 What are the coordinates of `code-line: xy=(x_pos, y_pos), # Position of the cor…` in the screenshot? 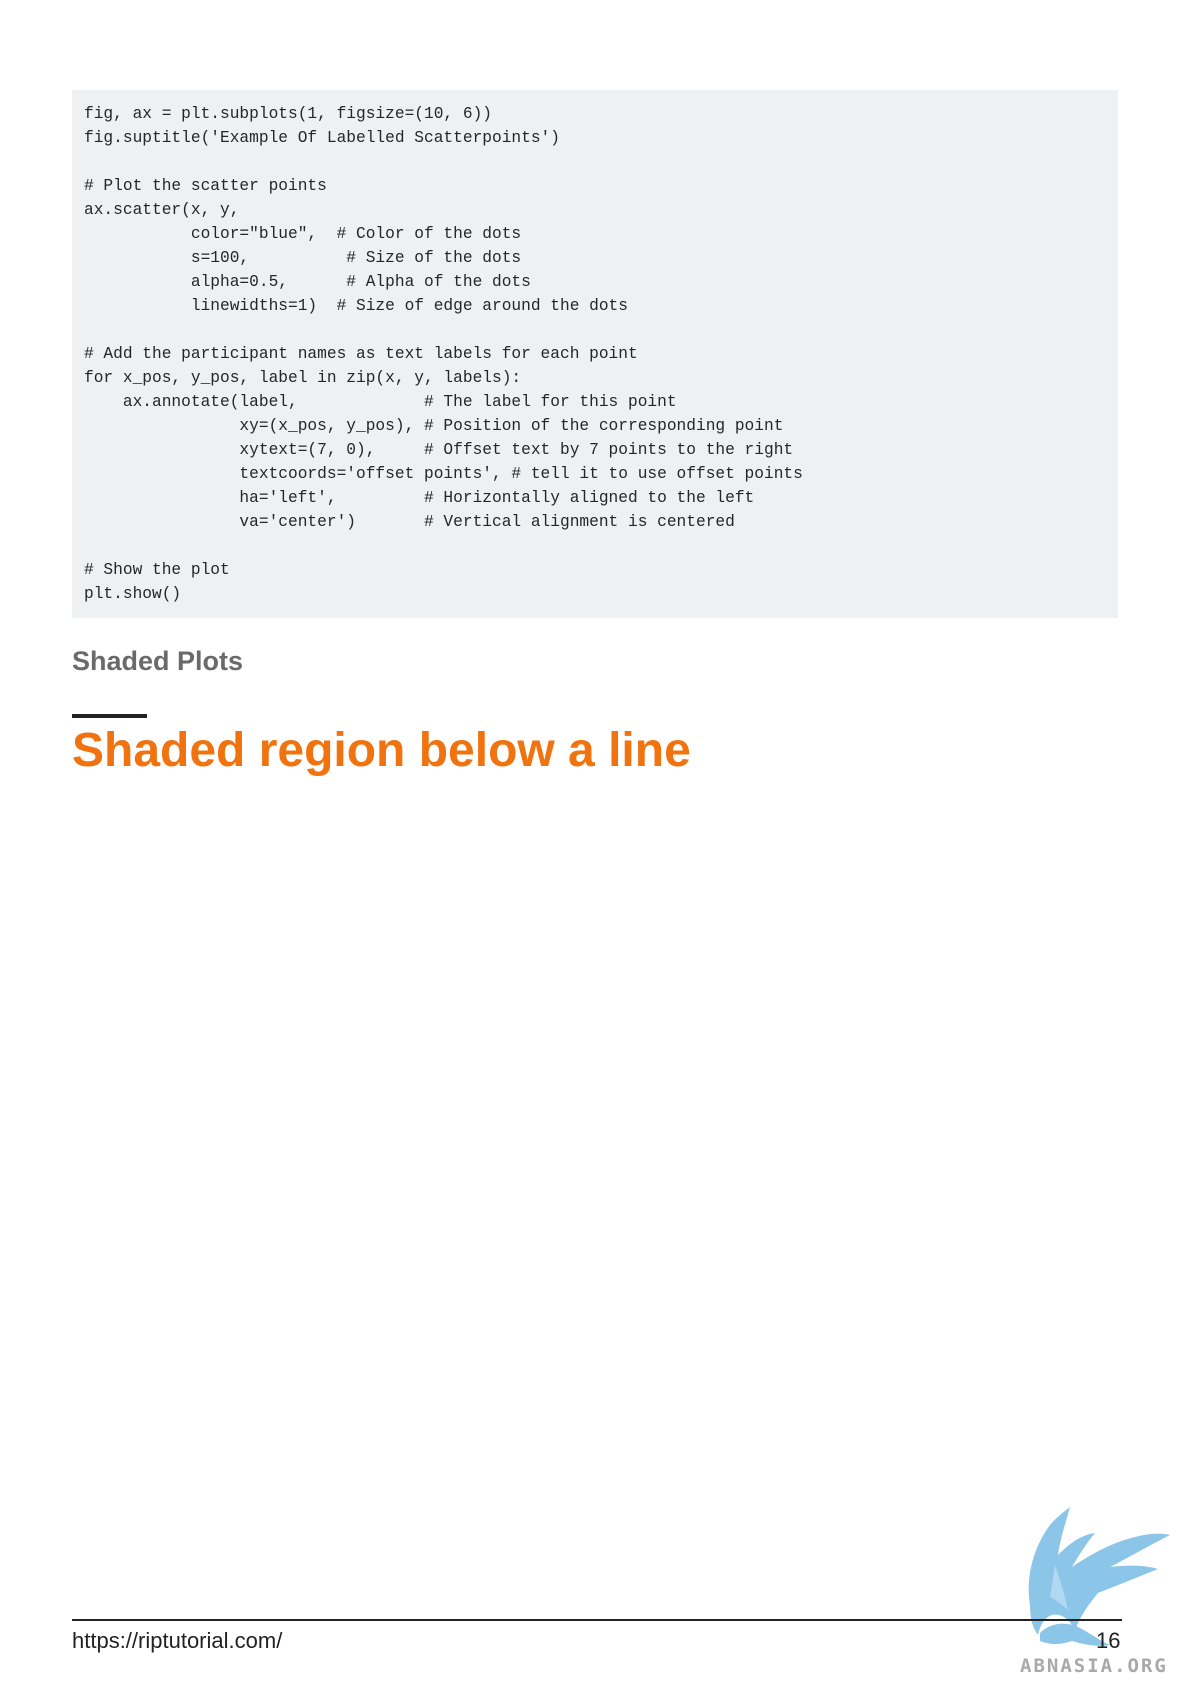 It's located at (434, 426).